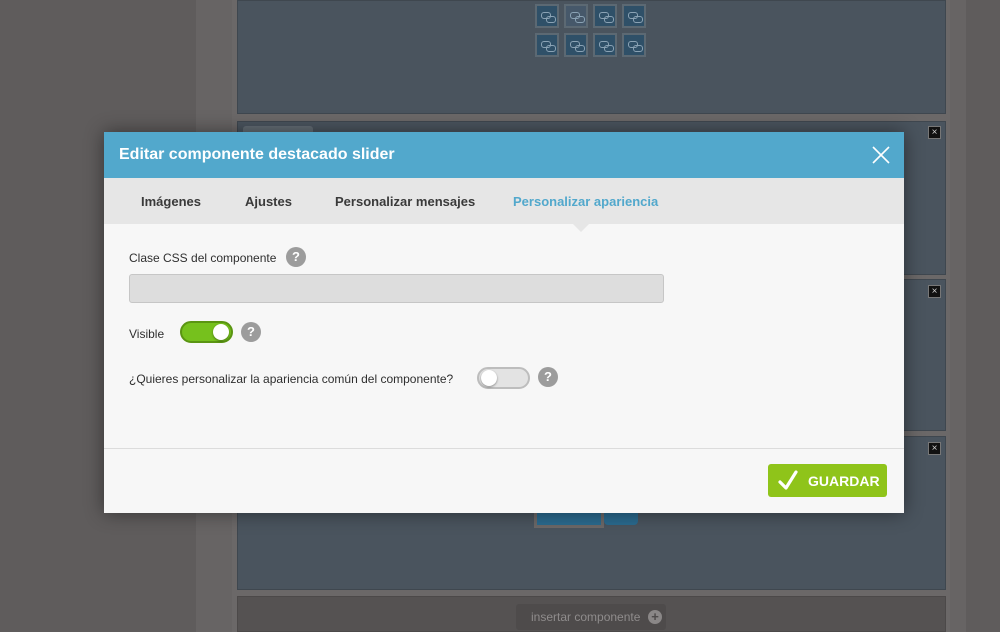 The image size is (1000, 632). I want to click on close-icon, so click(881, 155).